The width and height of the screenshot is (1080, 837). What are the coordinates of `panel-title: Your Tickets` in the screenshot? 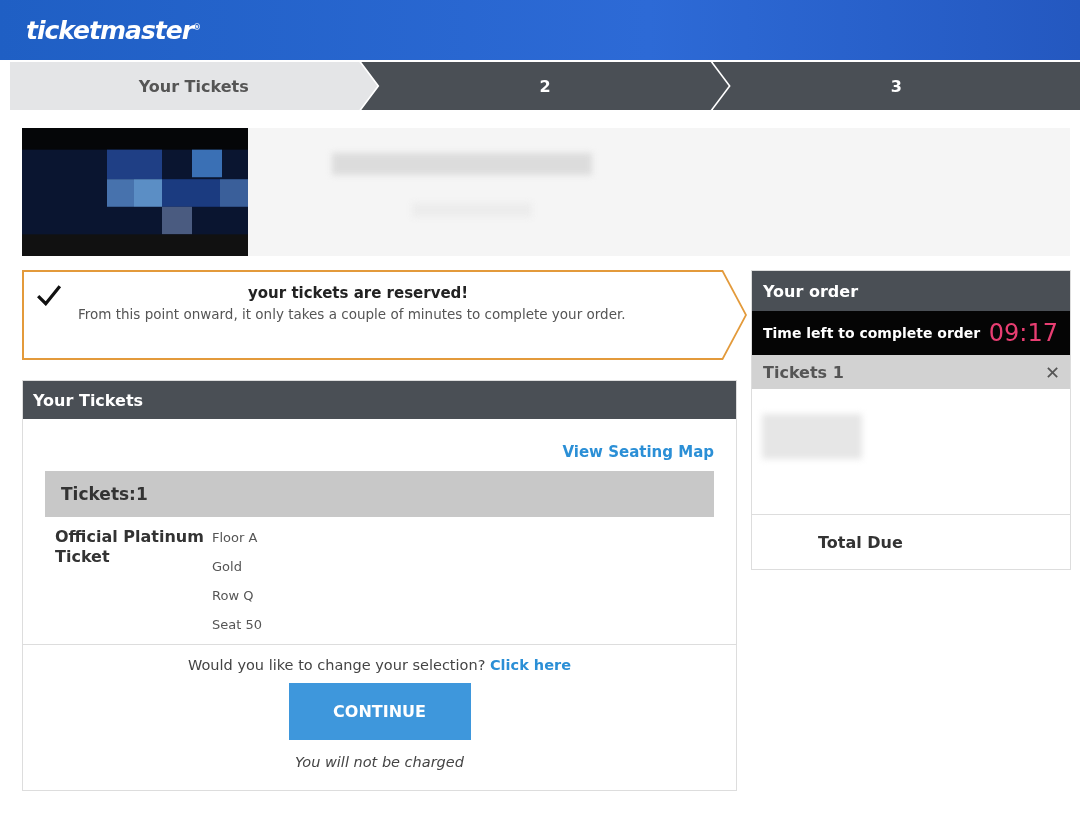 It's located at (88, 400).